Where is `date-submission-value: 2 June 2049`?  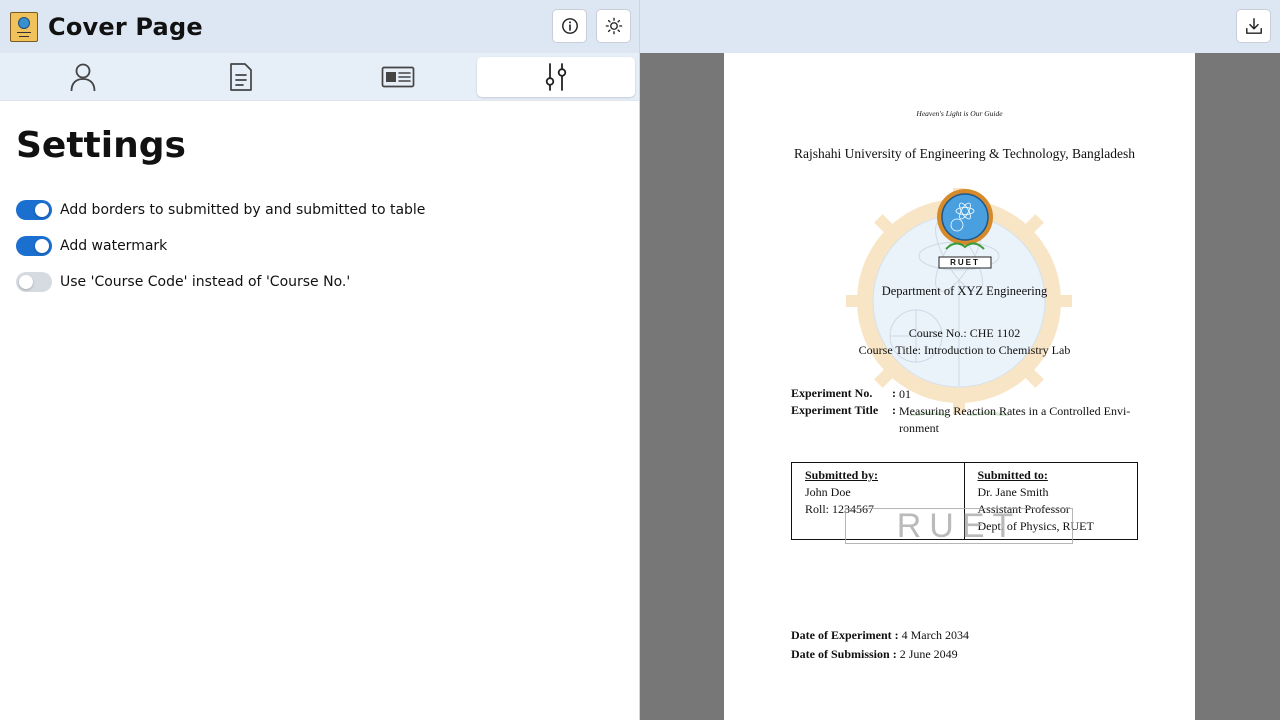 date-submission-value: 2 June 2049 is located at coordinates (928, 654).